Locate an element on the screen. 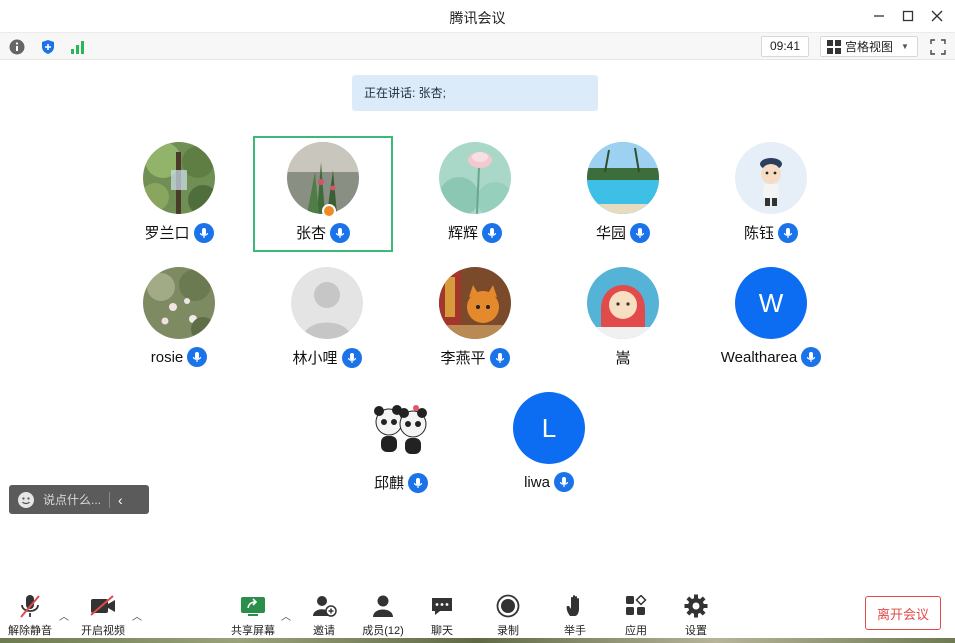  pool-photo-icon is located at coordinates (623, 178).